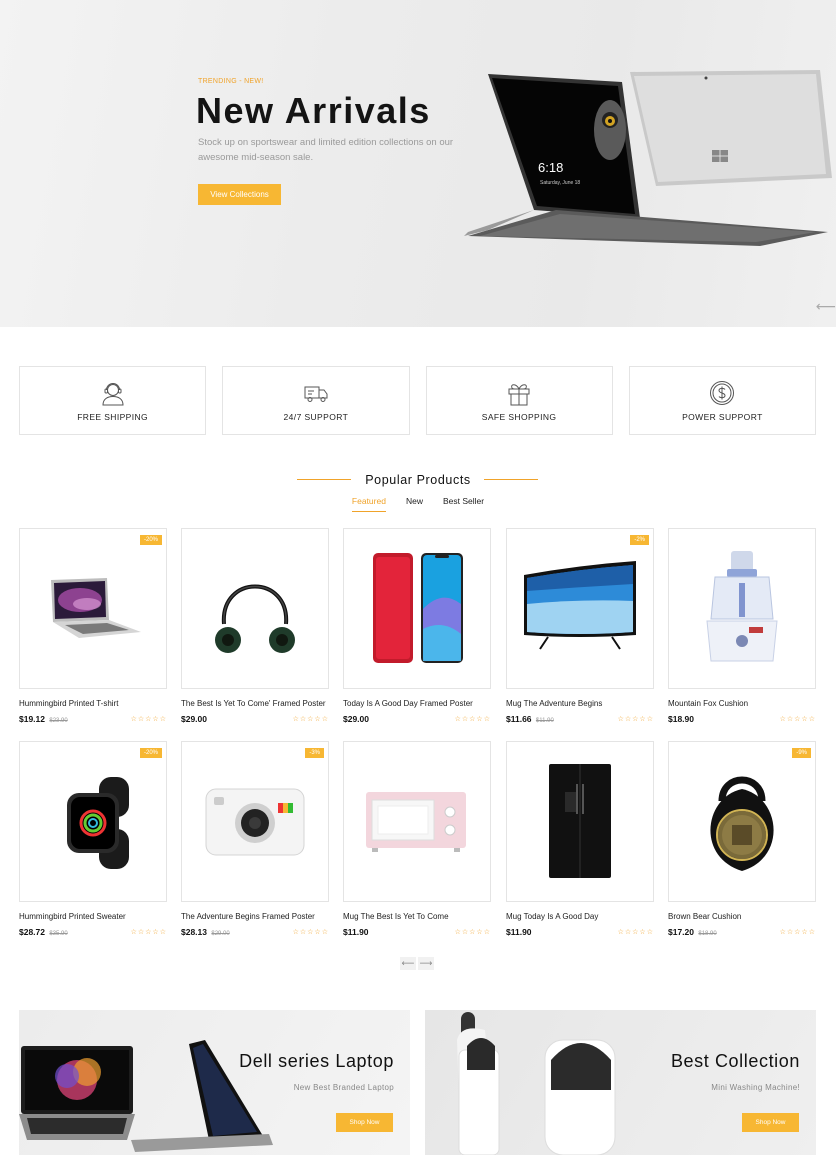 The height and width of the screenshot is (1155, 836). I want to click on hero-title: New Arrivals, so click(313, 110).